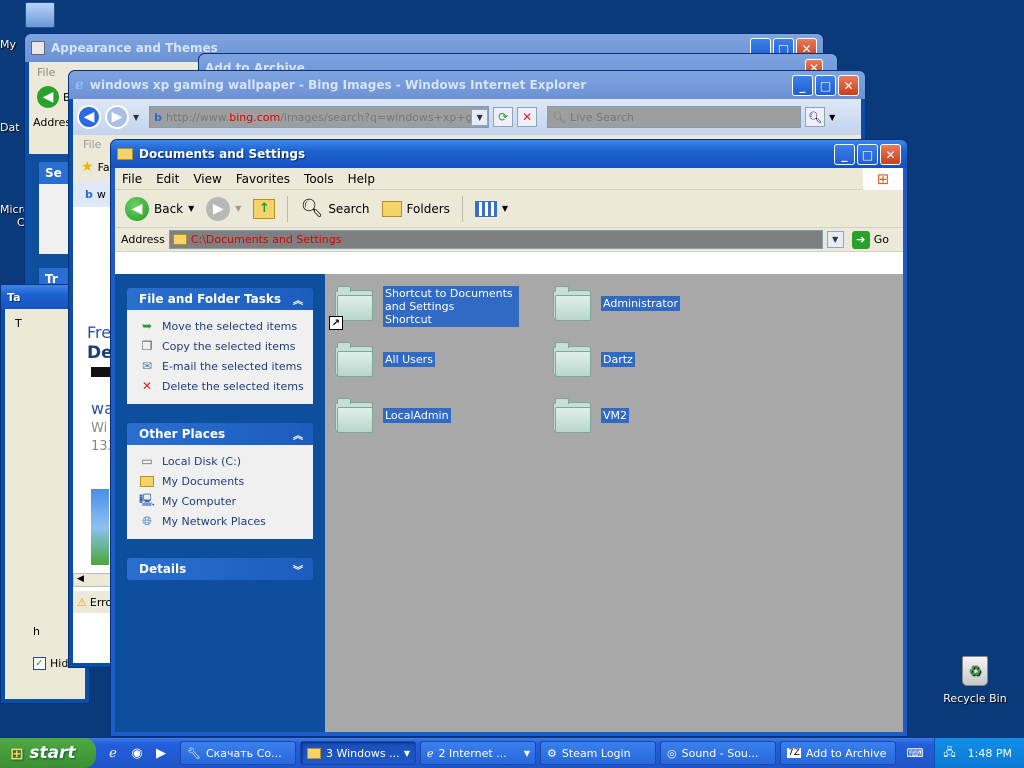  I want to click on ie-maximize-button: □, so click(825, 85).